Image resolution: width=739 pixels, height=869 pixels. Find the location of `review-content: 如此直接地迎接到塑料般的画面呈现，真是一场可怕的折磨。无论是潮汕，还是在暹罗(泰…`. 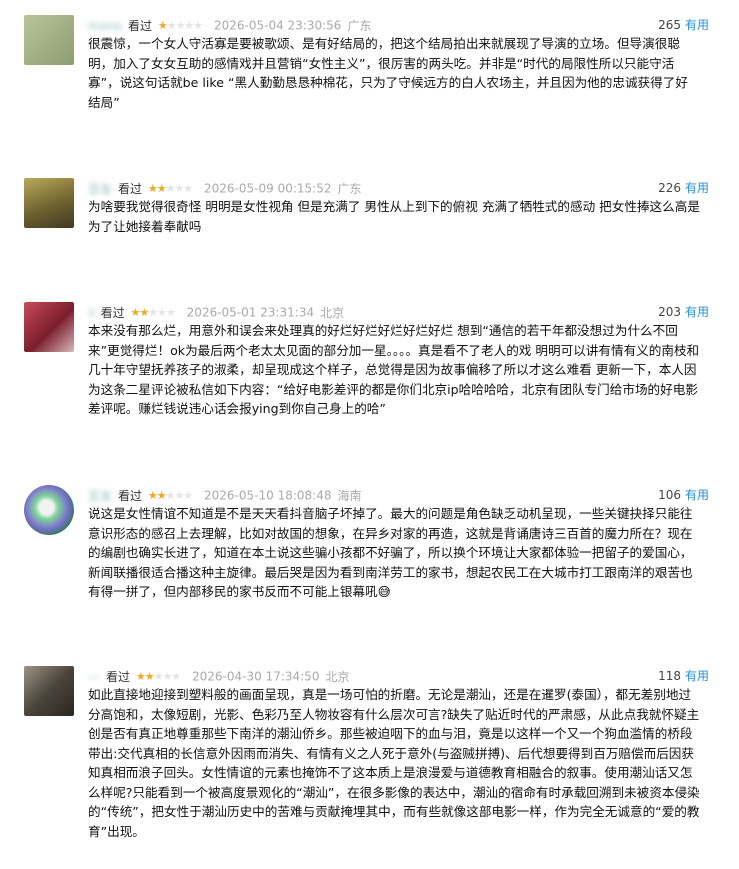

review-content: 如此直接地迎接到塑料般的画面呈现，真是一场可怕的折磨。无论是潮汕，还是在暹罗(泰… is located at coordinates (394, 763).